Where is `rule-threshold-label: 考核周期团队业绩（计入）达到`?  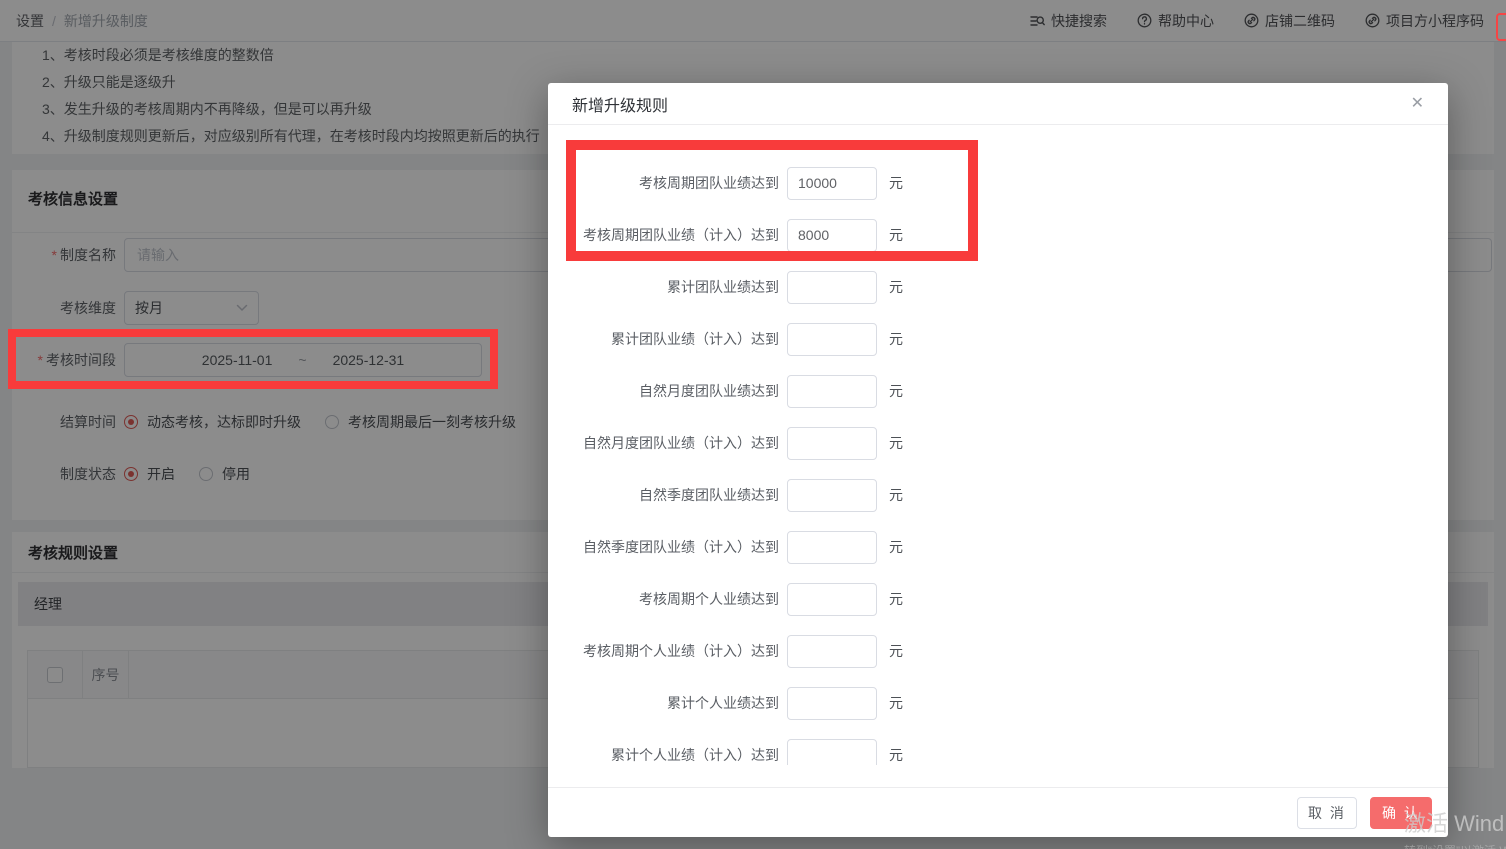 rule-threshold-label: 考核周期团队业绩（计入）达到 is located at coordinates (681, 235).